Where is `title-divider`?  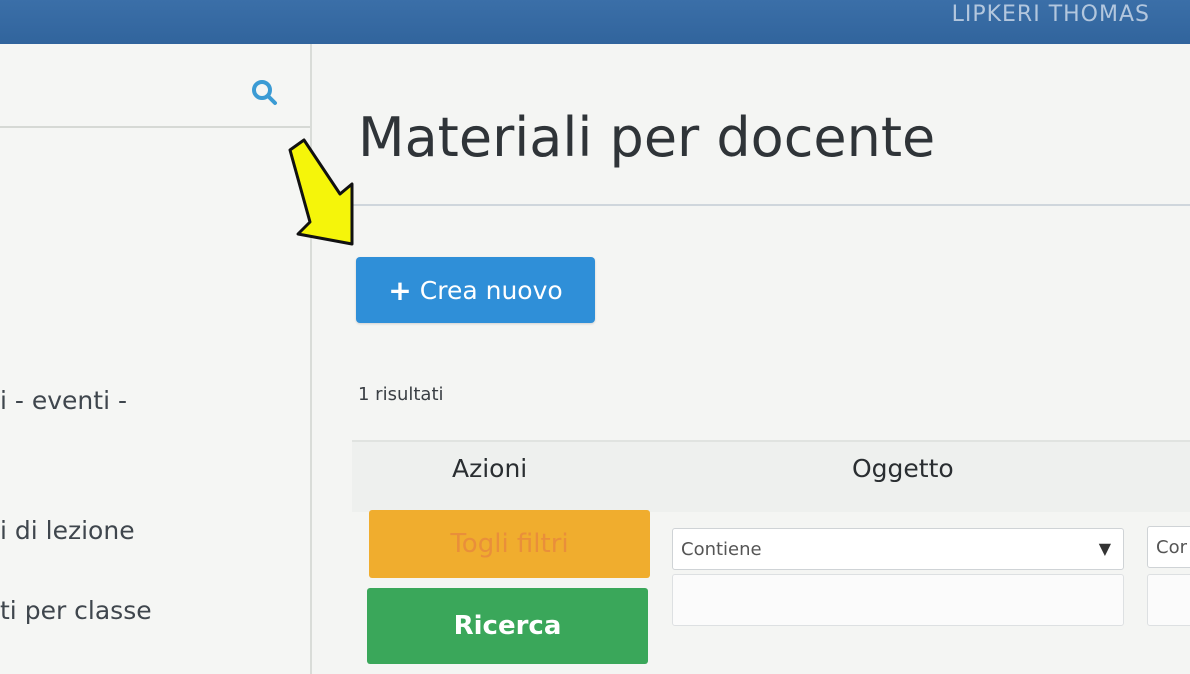
title-divider is located at coordinates (766, 205).